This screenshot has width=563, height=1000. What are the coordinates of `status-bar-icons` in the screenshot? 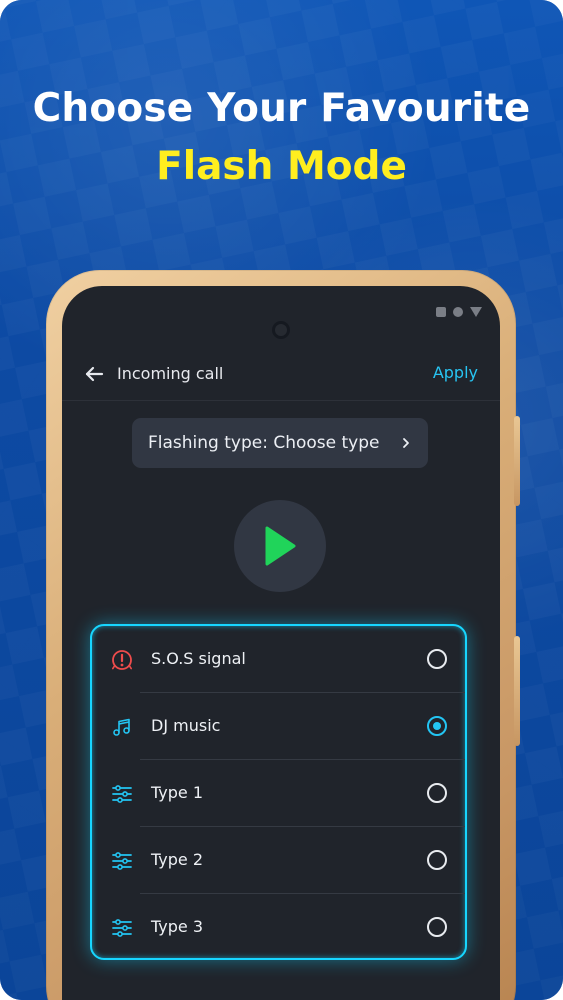 It's located at (459, 312).